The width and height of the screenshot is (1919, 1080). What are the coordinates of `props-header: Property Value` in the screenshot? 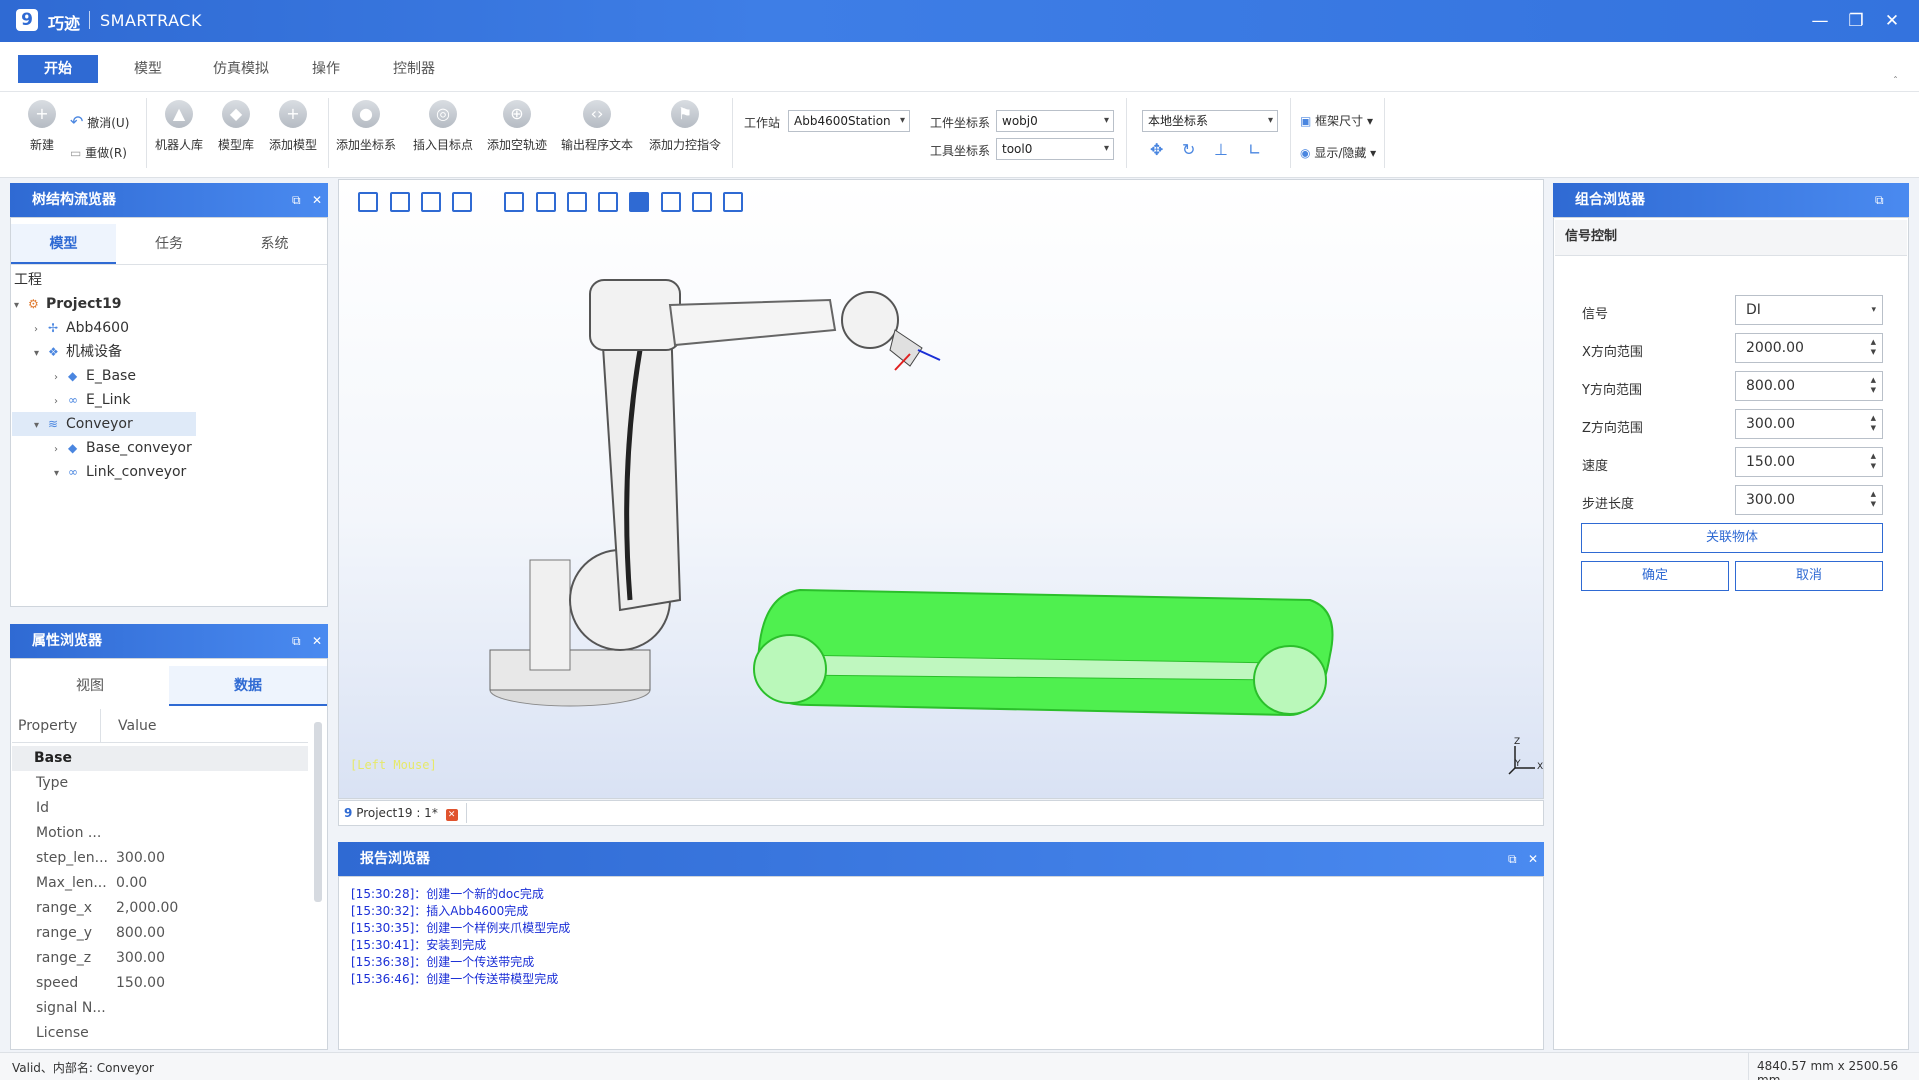 It's located at (160, 726).